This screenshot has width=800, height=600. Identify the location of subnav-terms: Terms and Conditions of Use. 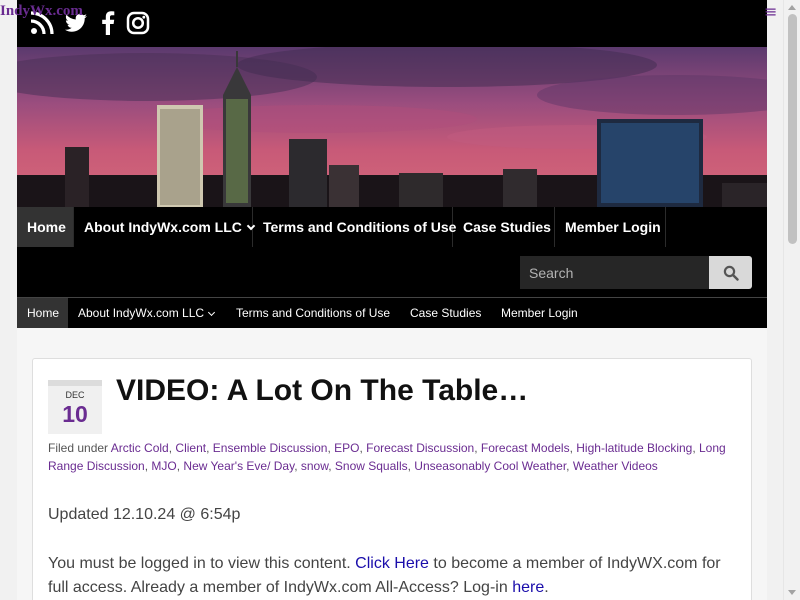
(313, 313).